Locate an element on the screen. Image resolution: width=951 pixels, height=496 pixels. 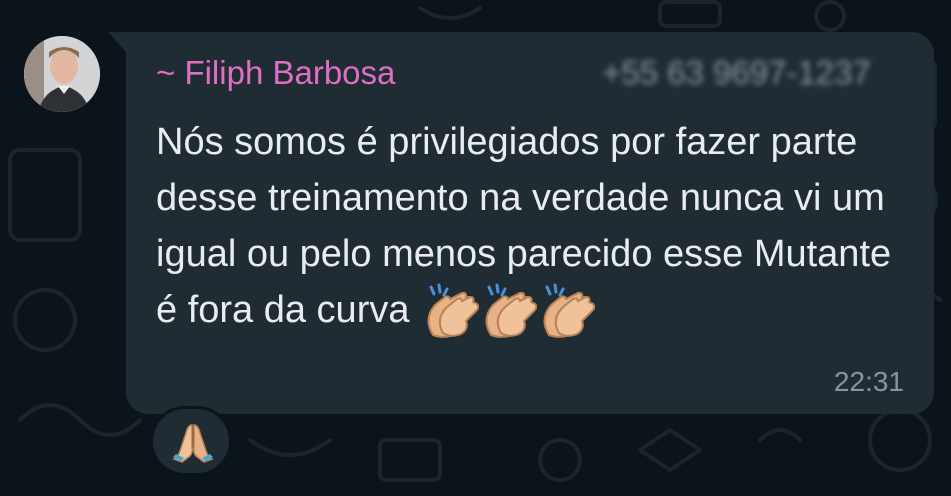
message-timestamp: 22:31 is located at coordinates (868, 381).